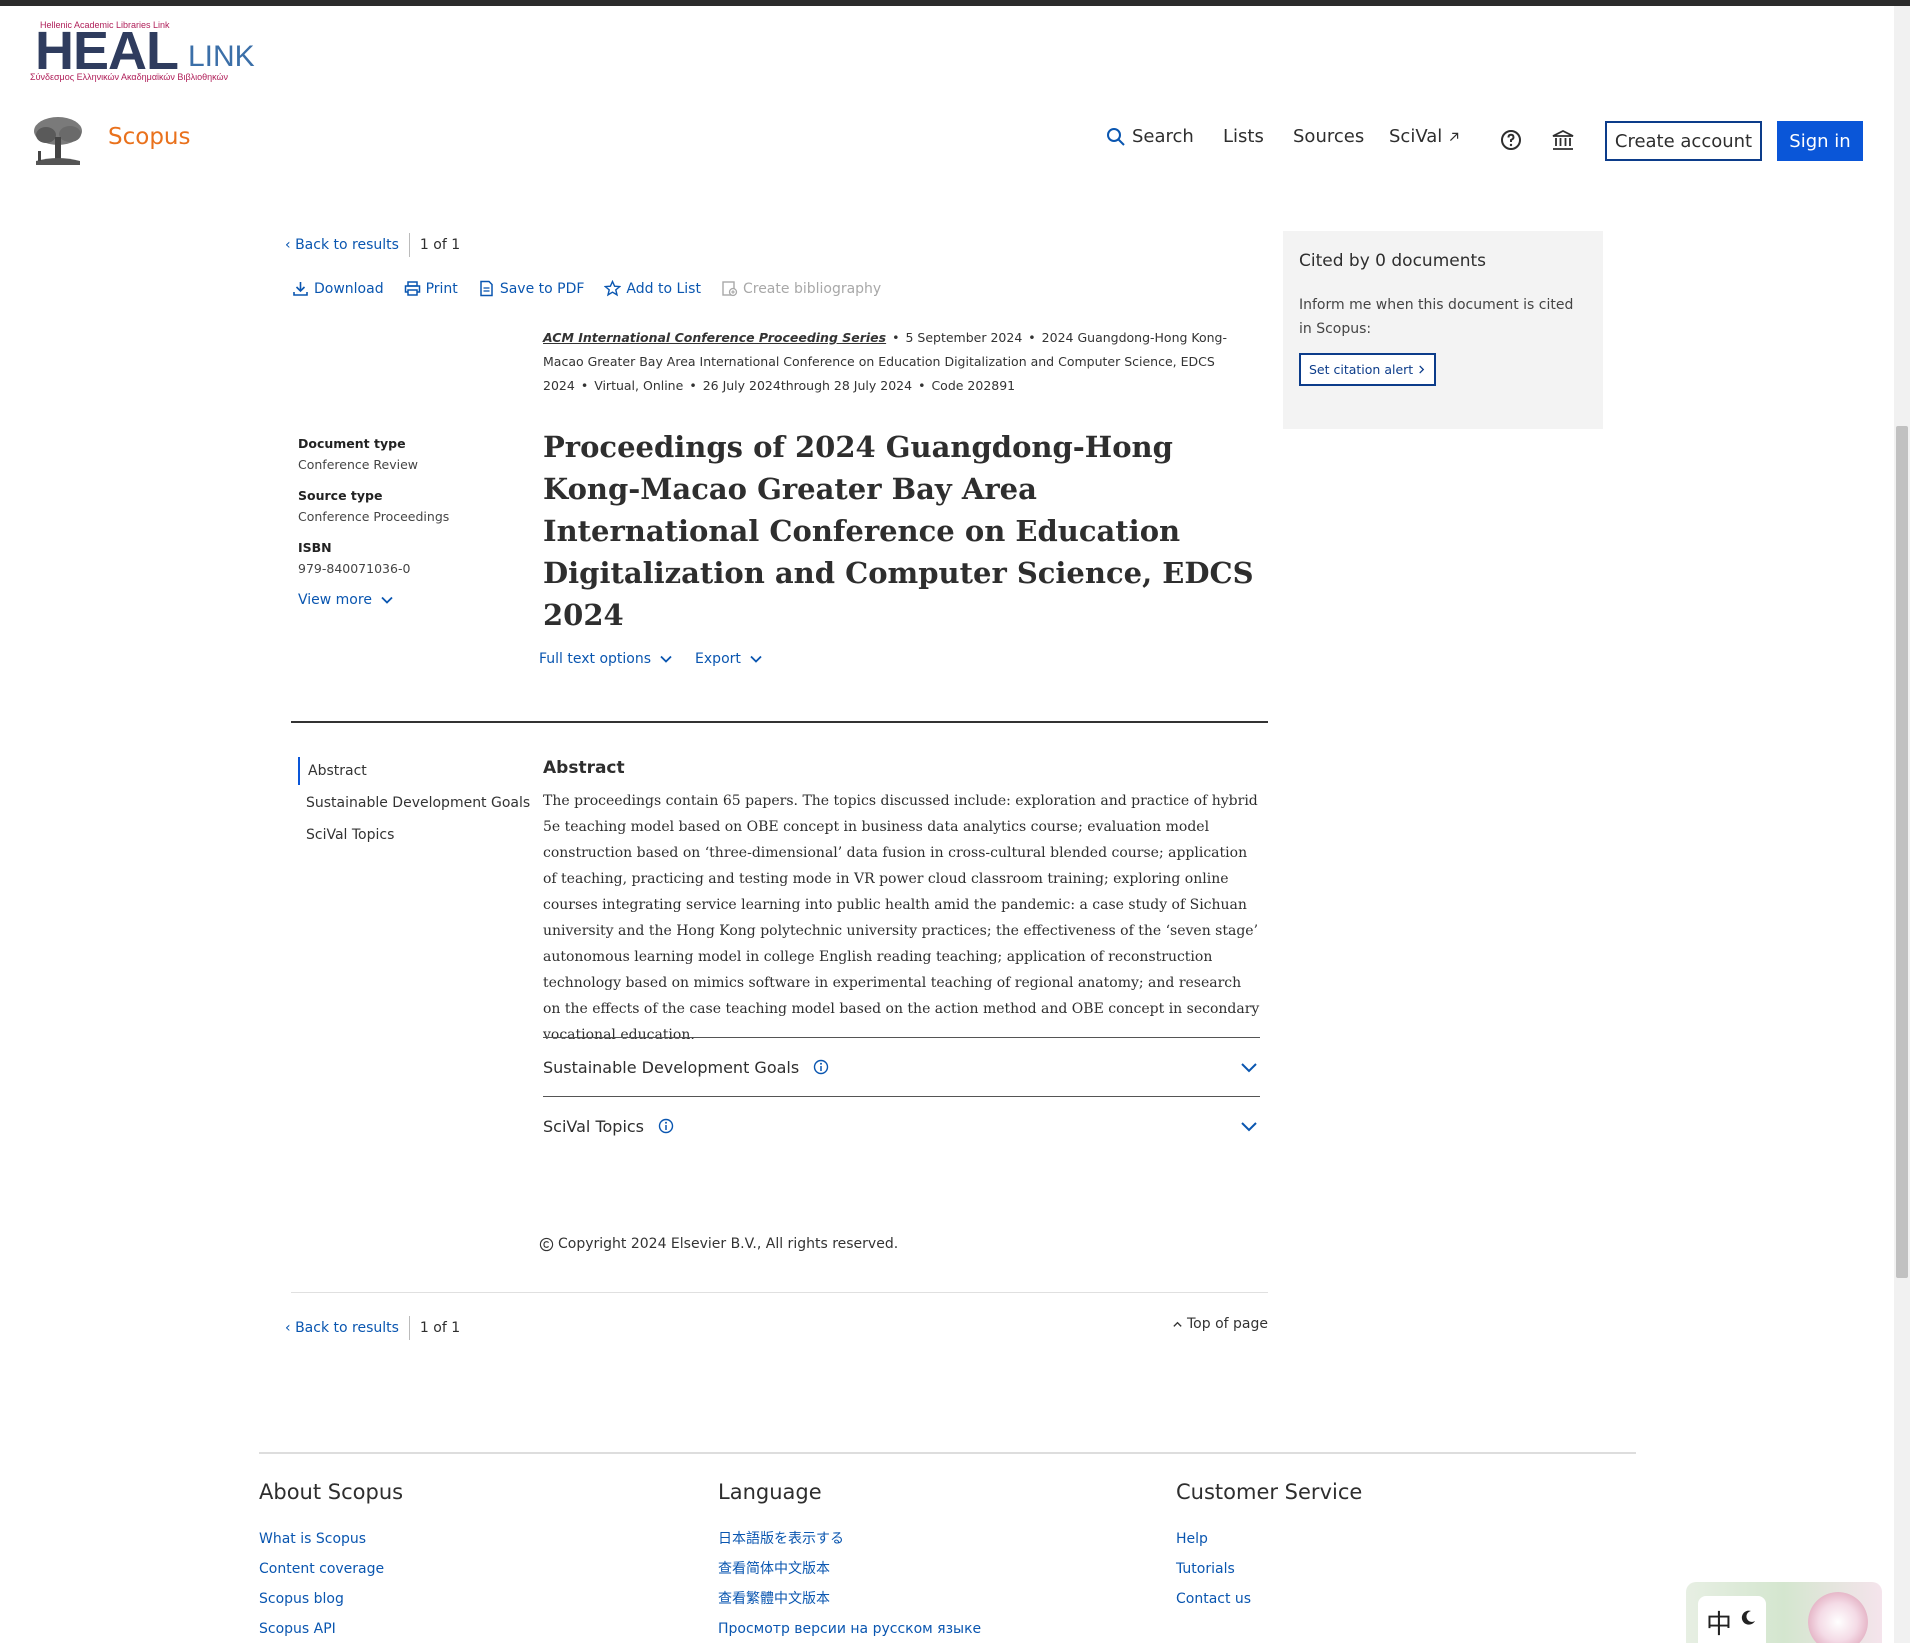 Image resolution: width=1910 pixels, height=1643 pixels. Describe the element at coordinates (440, 245) in the screenshot. I see `pager-of: of` at that location.